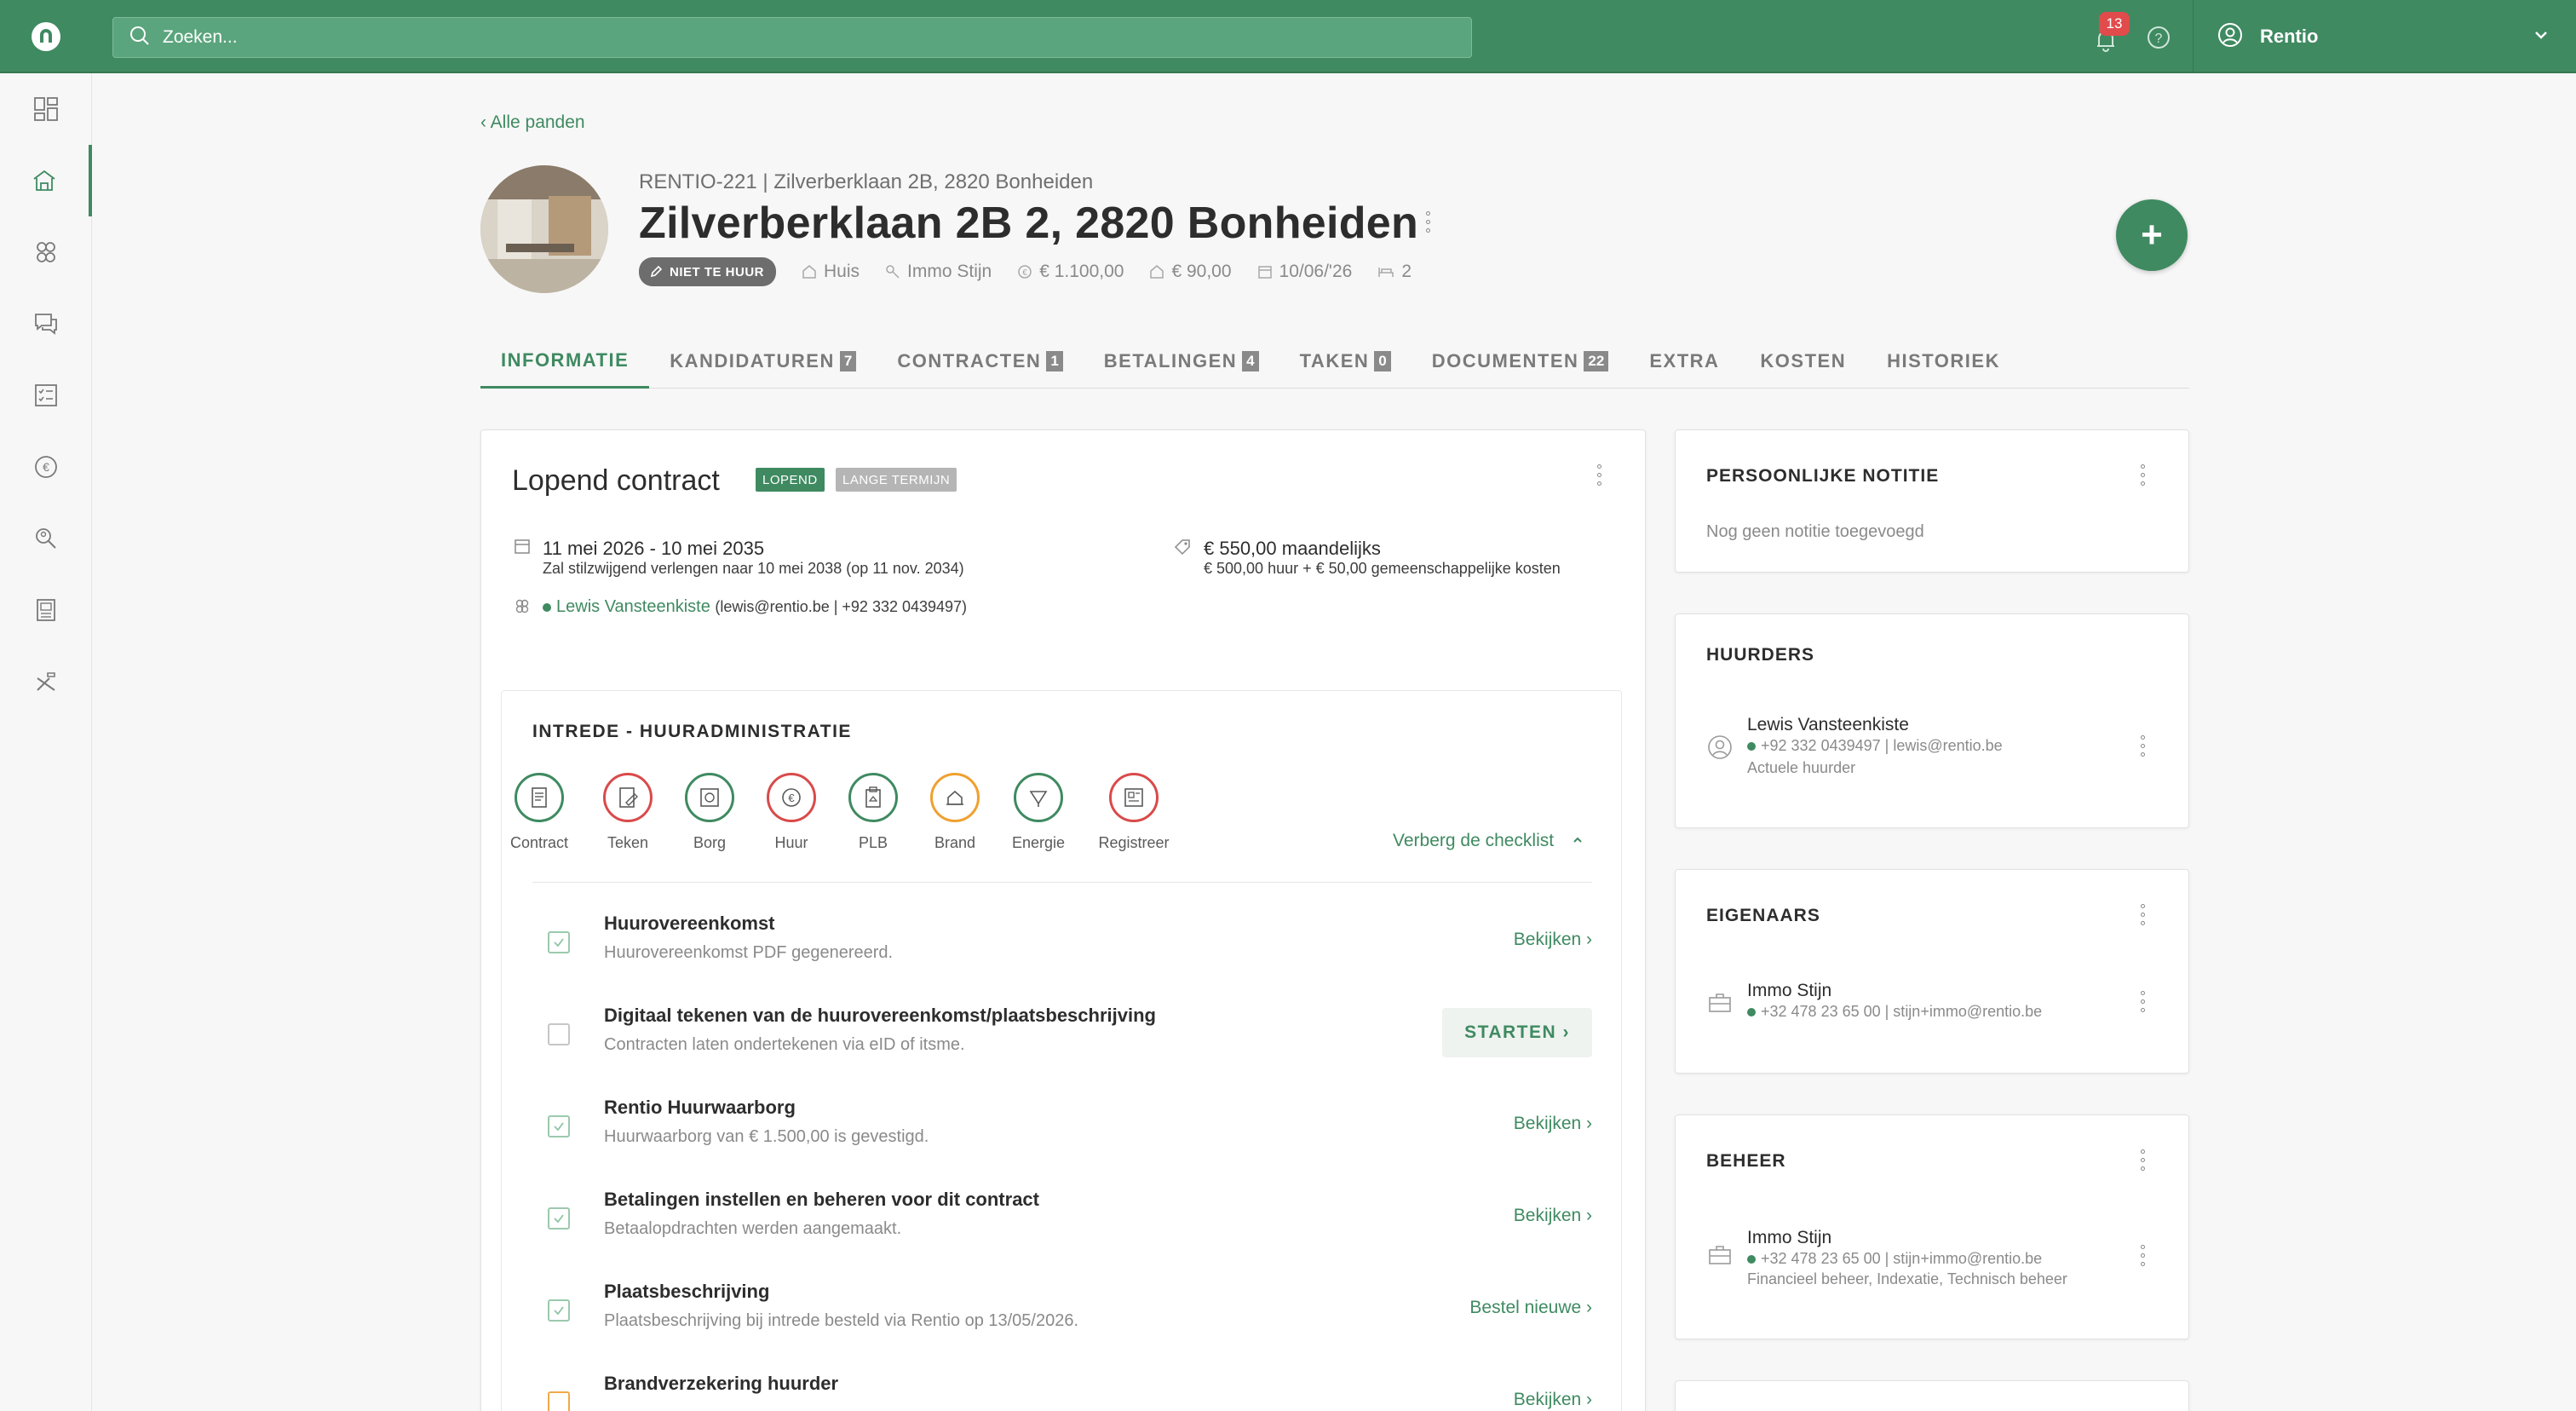 The image size is (2576, 1411). Describe the element at coordinates (1521, 361) in the screenshot. I see `tab-documenten: DOCUMENTEN 22` at that location.